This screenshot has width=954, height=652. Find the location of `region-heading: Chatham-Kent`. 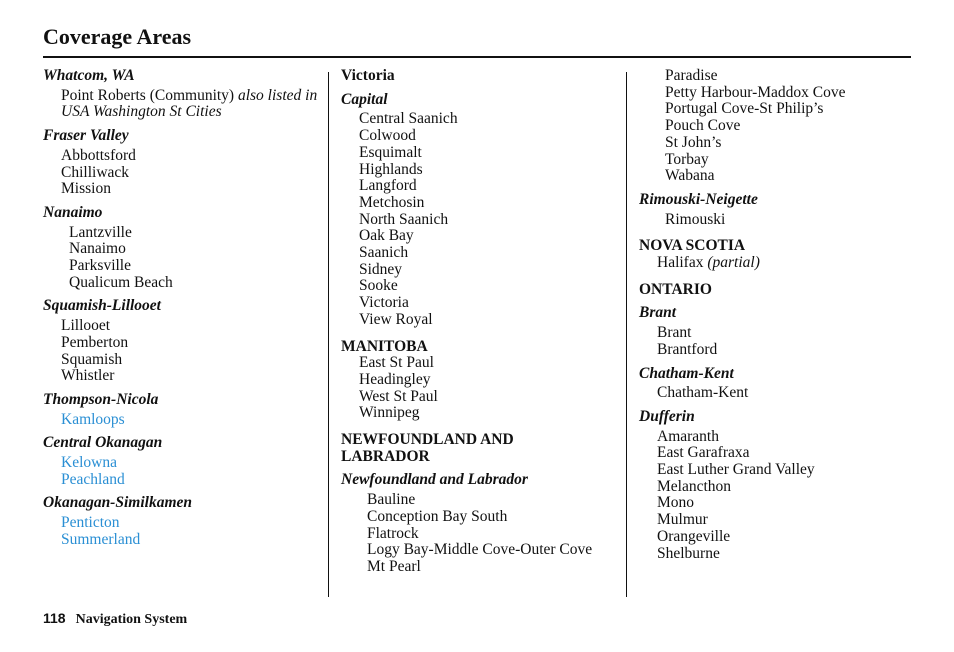

region-heading: Chatham-Kent is located at coordinates (686, 373).